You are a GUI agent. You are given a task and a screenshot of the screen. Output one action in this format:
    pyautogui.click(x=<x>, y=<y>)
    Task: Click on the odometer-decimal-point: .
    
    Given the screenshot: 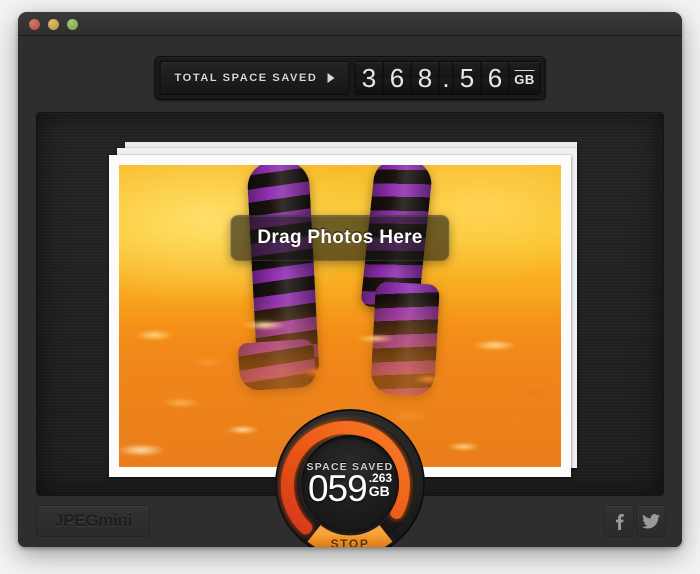 What is the action you would take?
    pyautogui.click(x=446, y=78)
    